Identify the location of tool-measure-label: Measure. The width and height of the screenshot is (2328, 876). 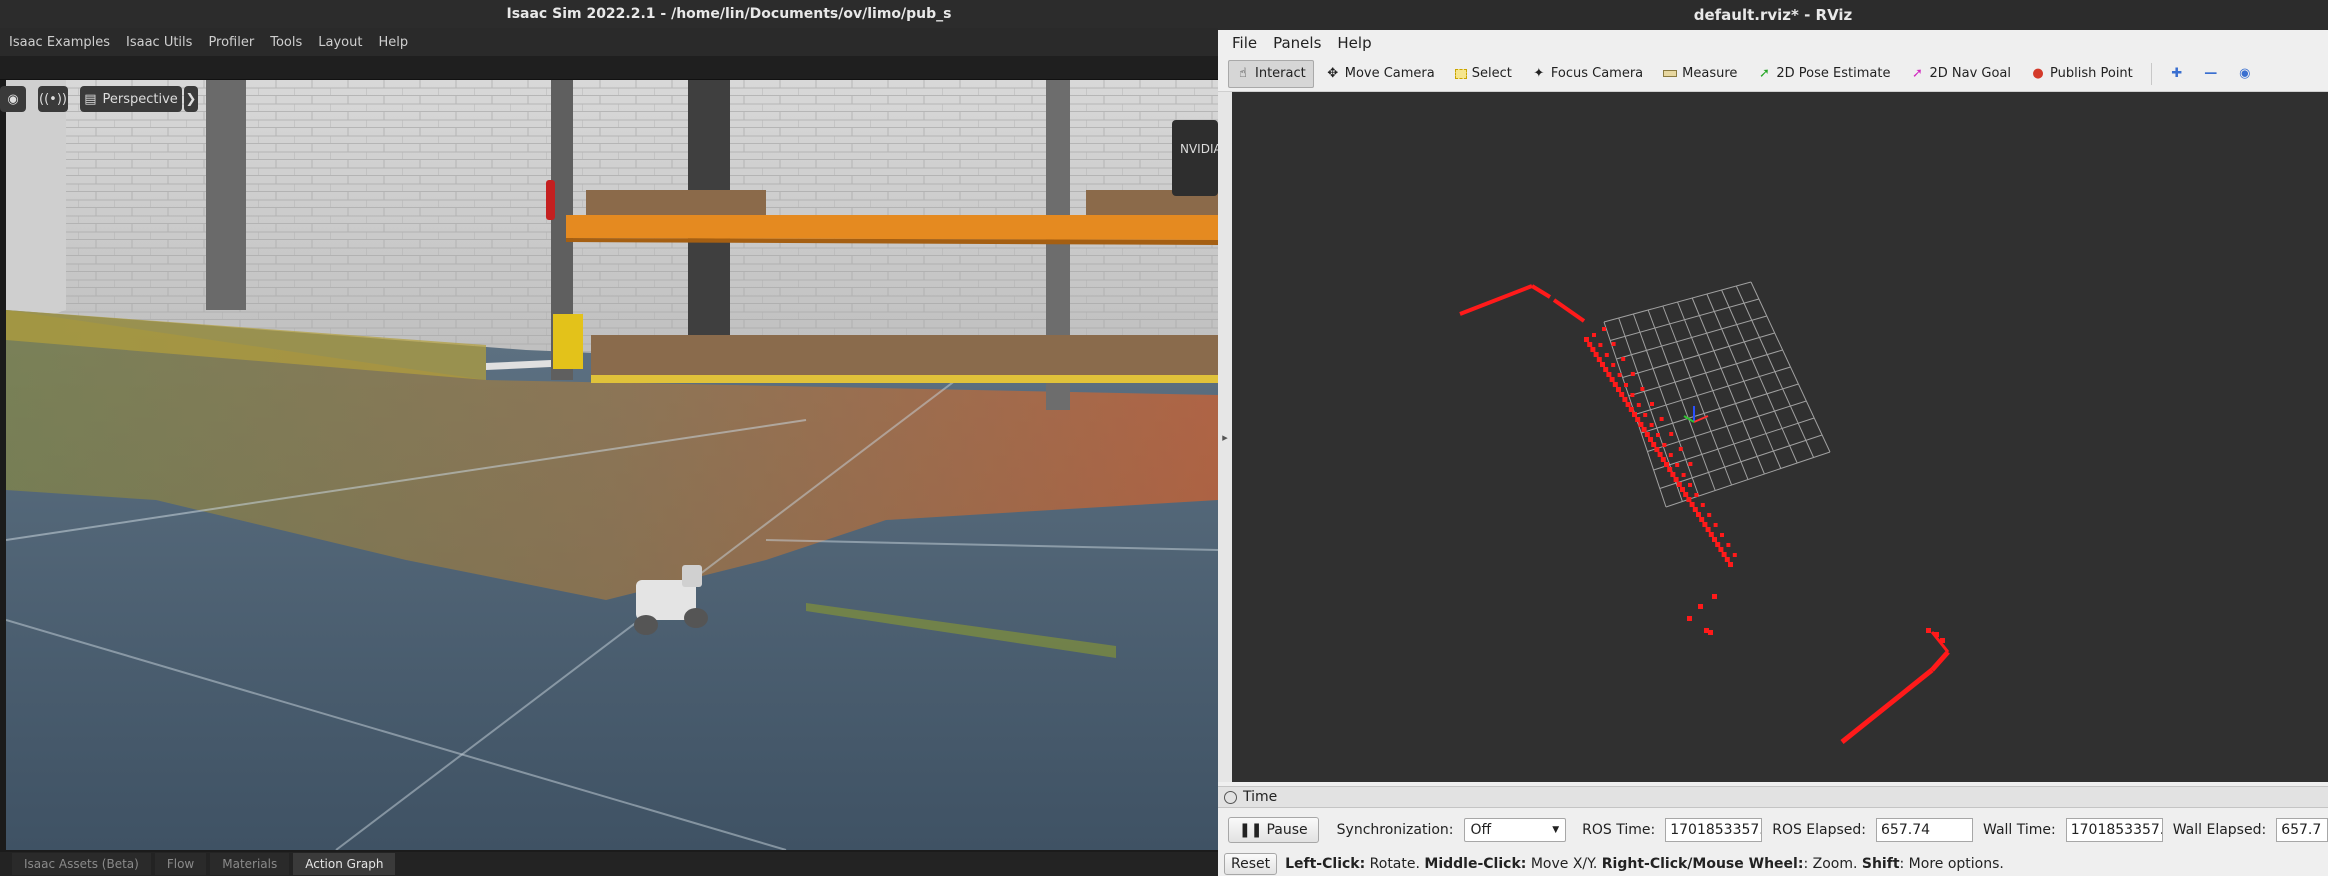
(1710, 73).